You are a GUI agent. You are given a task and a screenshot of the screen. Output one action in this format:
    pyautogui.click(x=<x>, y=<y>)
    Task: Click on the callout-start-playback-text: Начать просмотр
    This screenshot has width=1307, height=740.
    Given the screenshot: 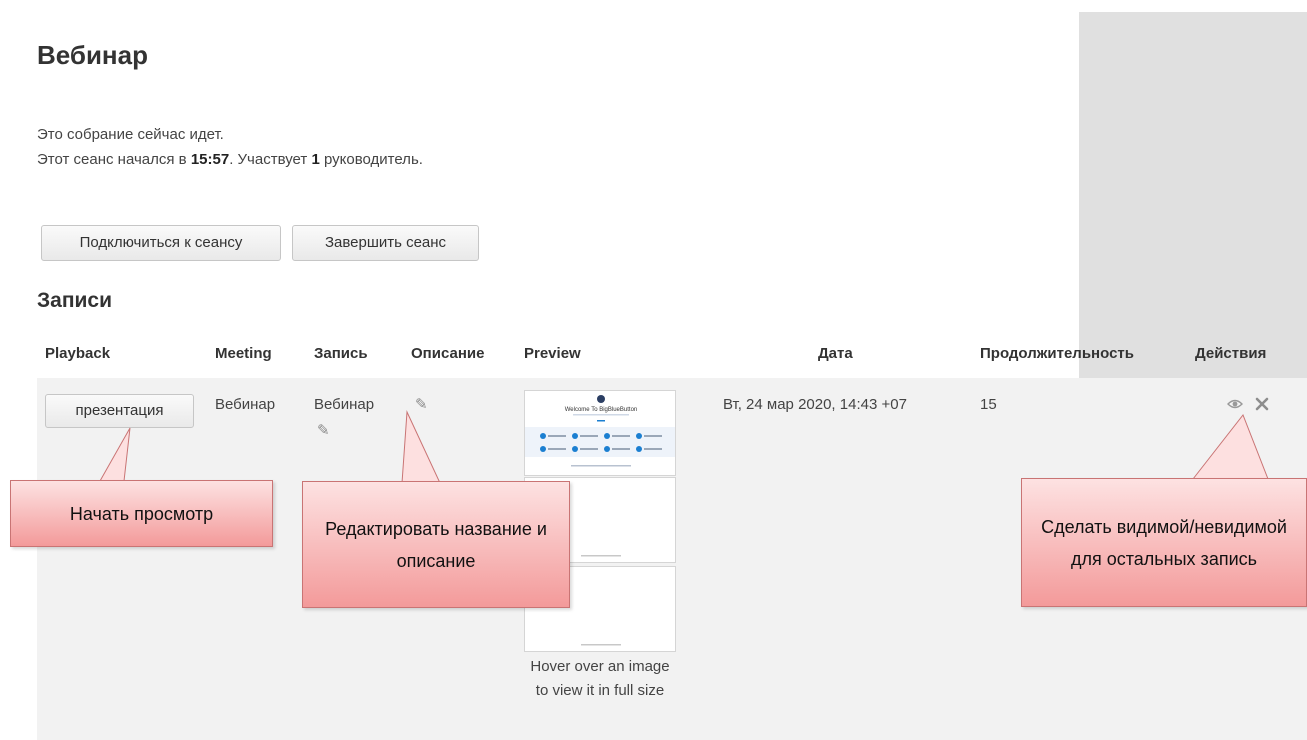 What is the action you would take?
    pyautogui.click(x=141, y=513)
    